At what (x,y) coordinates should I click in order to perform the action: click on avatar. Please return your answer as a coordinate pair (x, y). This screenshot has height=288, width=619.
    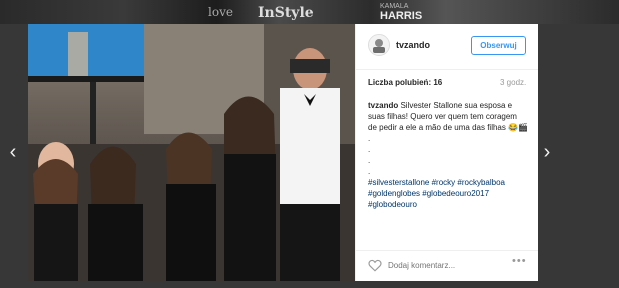
    Looking at the image, I should click on (379, 45).